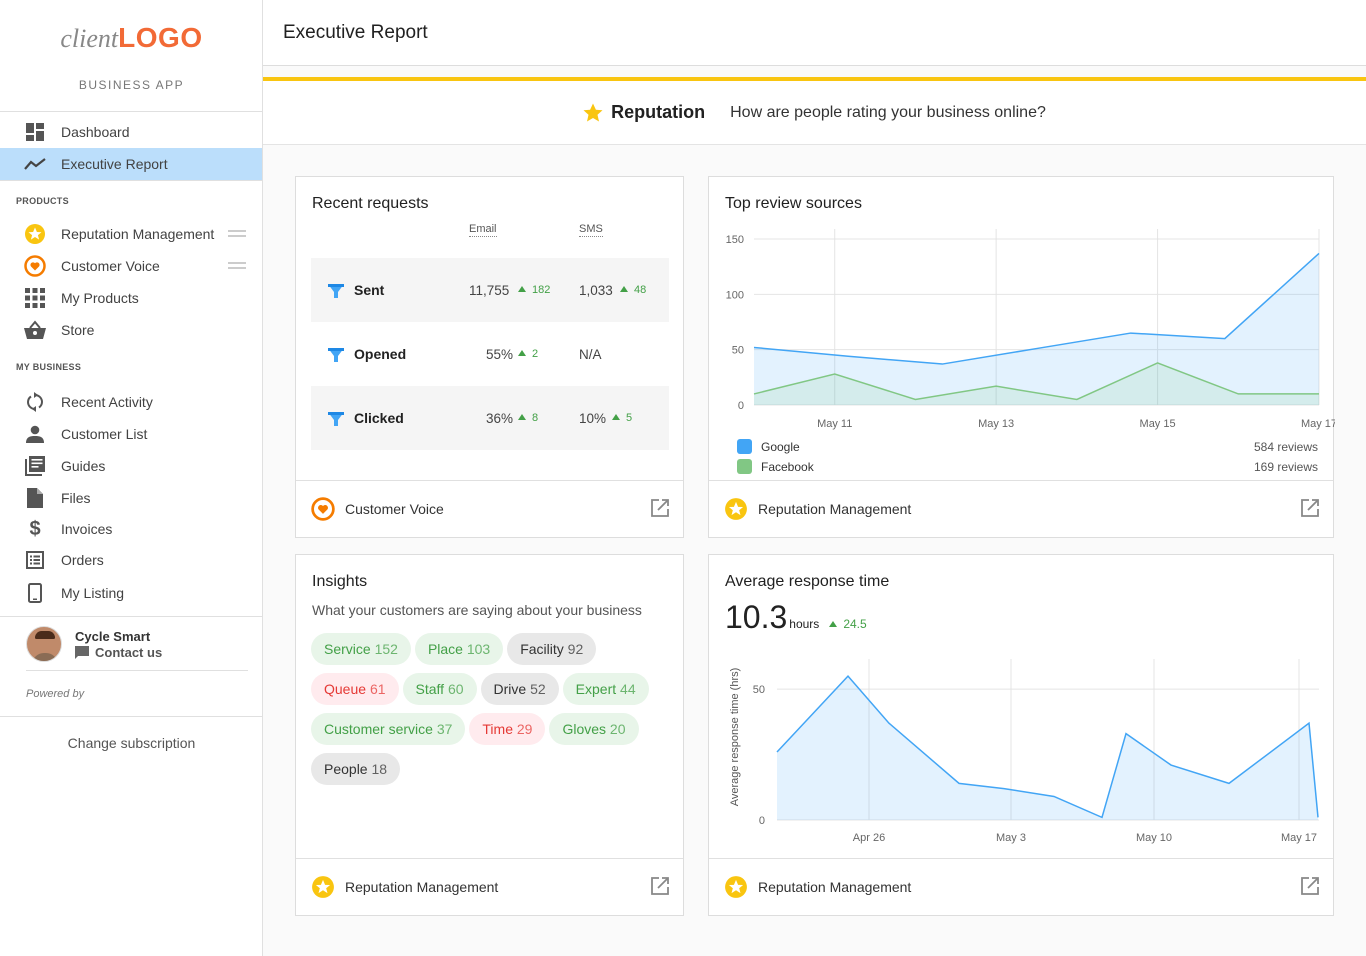 Image resolution: width=1366 pixels, height=956 pixels. Describe the element at coordinates (131, 164) in the screenshot. I see `nav-executive-report: Executive Report` at that location.